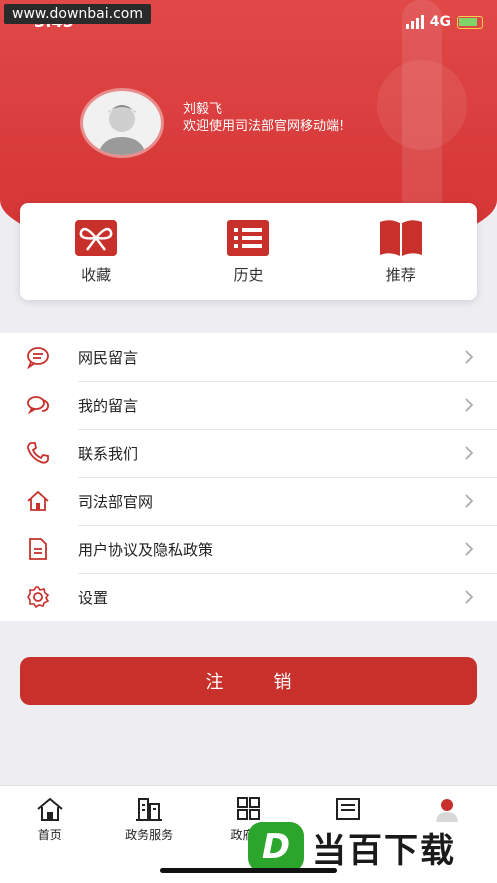 The image size is (497, 883). I want to click on quick-recommend: 推荐, so click(401, 251).